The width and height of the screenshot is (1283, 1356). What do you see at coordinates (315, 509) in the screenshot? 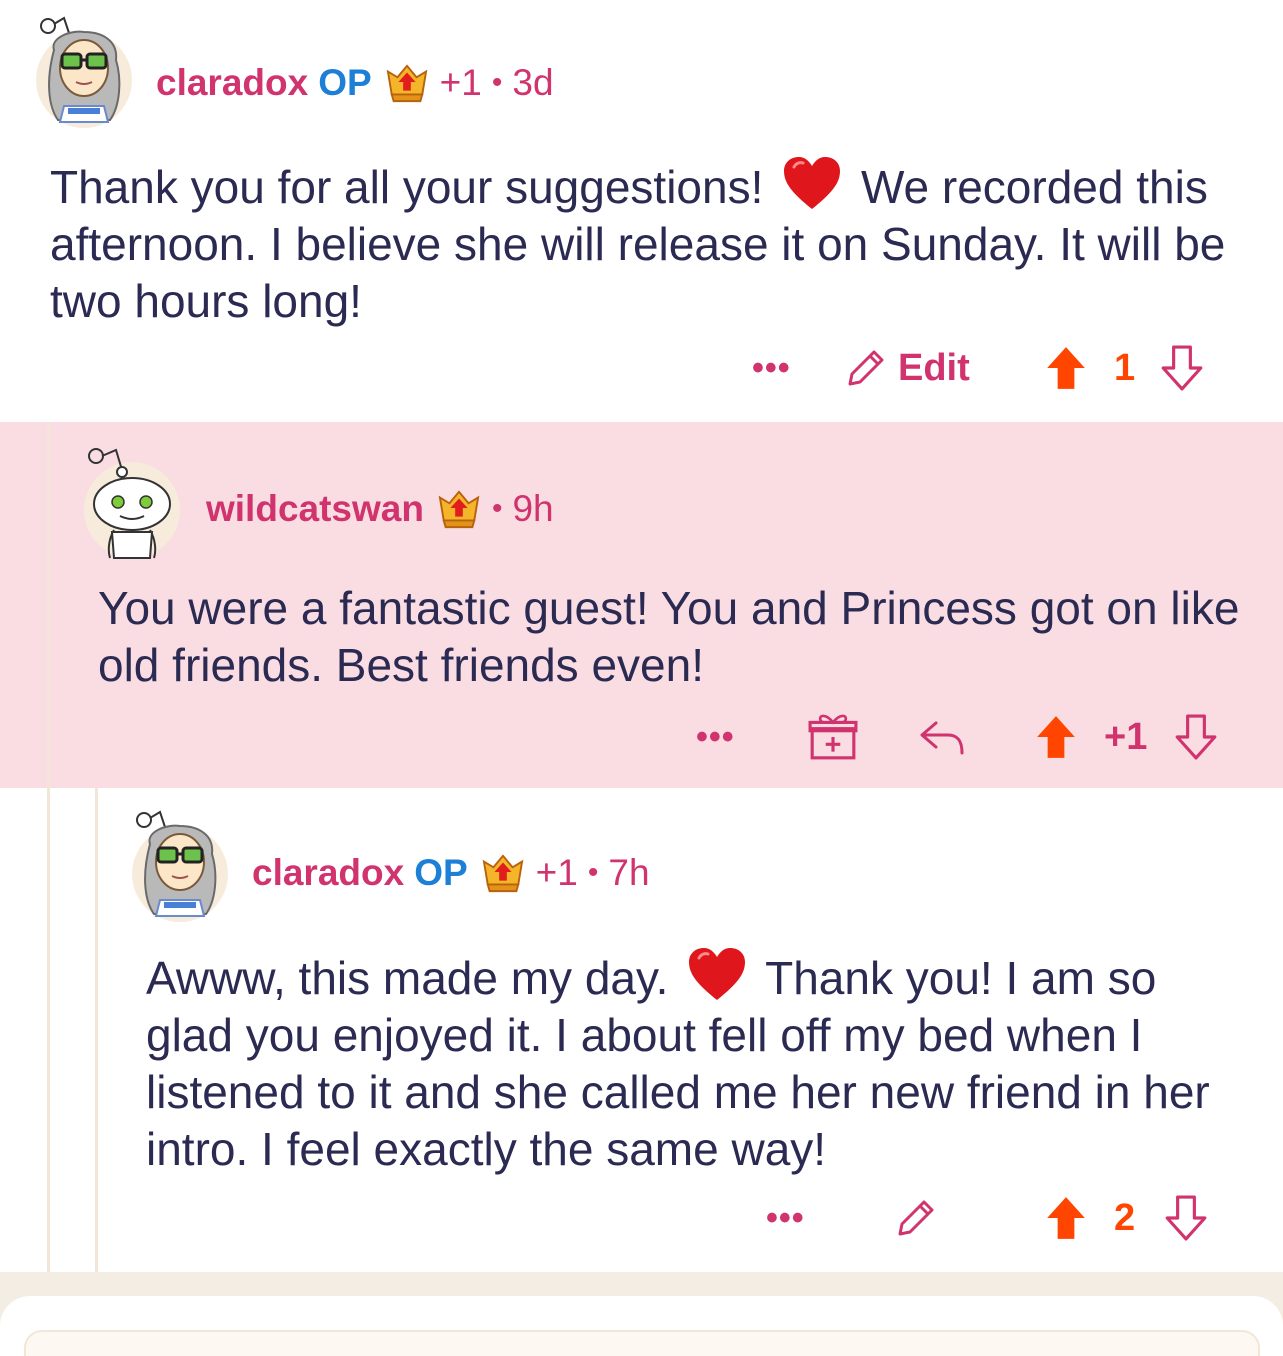
I see `username: wildcatswan` at bounding box center [315, 509].